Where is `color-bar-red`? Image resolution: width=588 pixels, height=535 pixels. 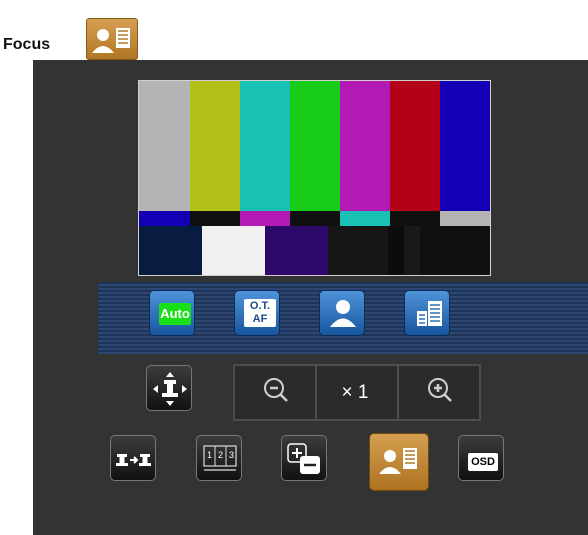 color-bar-red is located at coordinates (415, 146).